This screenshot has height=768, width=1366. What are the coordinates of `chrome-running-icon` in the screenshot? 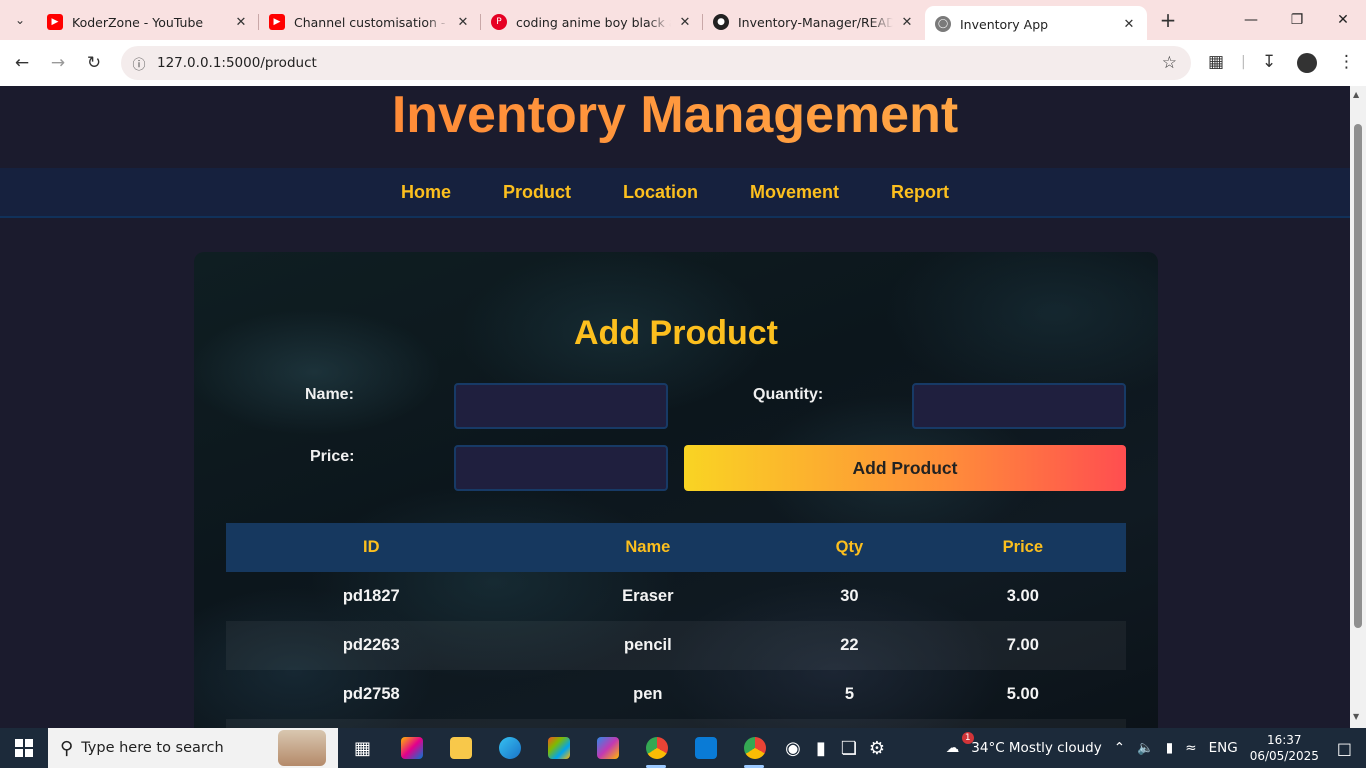 It's located at (754, 748).